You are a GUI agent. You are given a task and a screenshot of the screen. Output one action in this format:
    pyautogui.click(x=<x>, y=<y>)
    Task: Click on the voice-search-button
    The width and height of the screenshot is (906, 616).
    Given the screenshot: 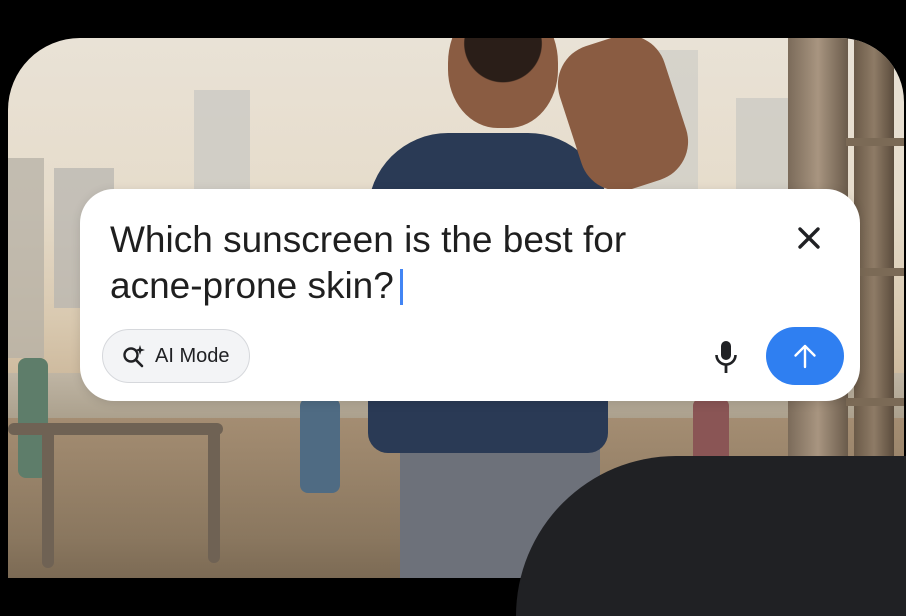 What is the action you would take?
    pyautogui.click(x=726, y=357)
    